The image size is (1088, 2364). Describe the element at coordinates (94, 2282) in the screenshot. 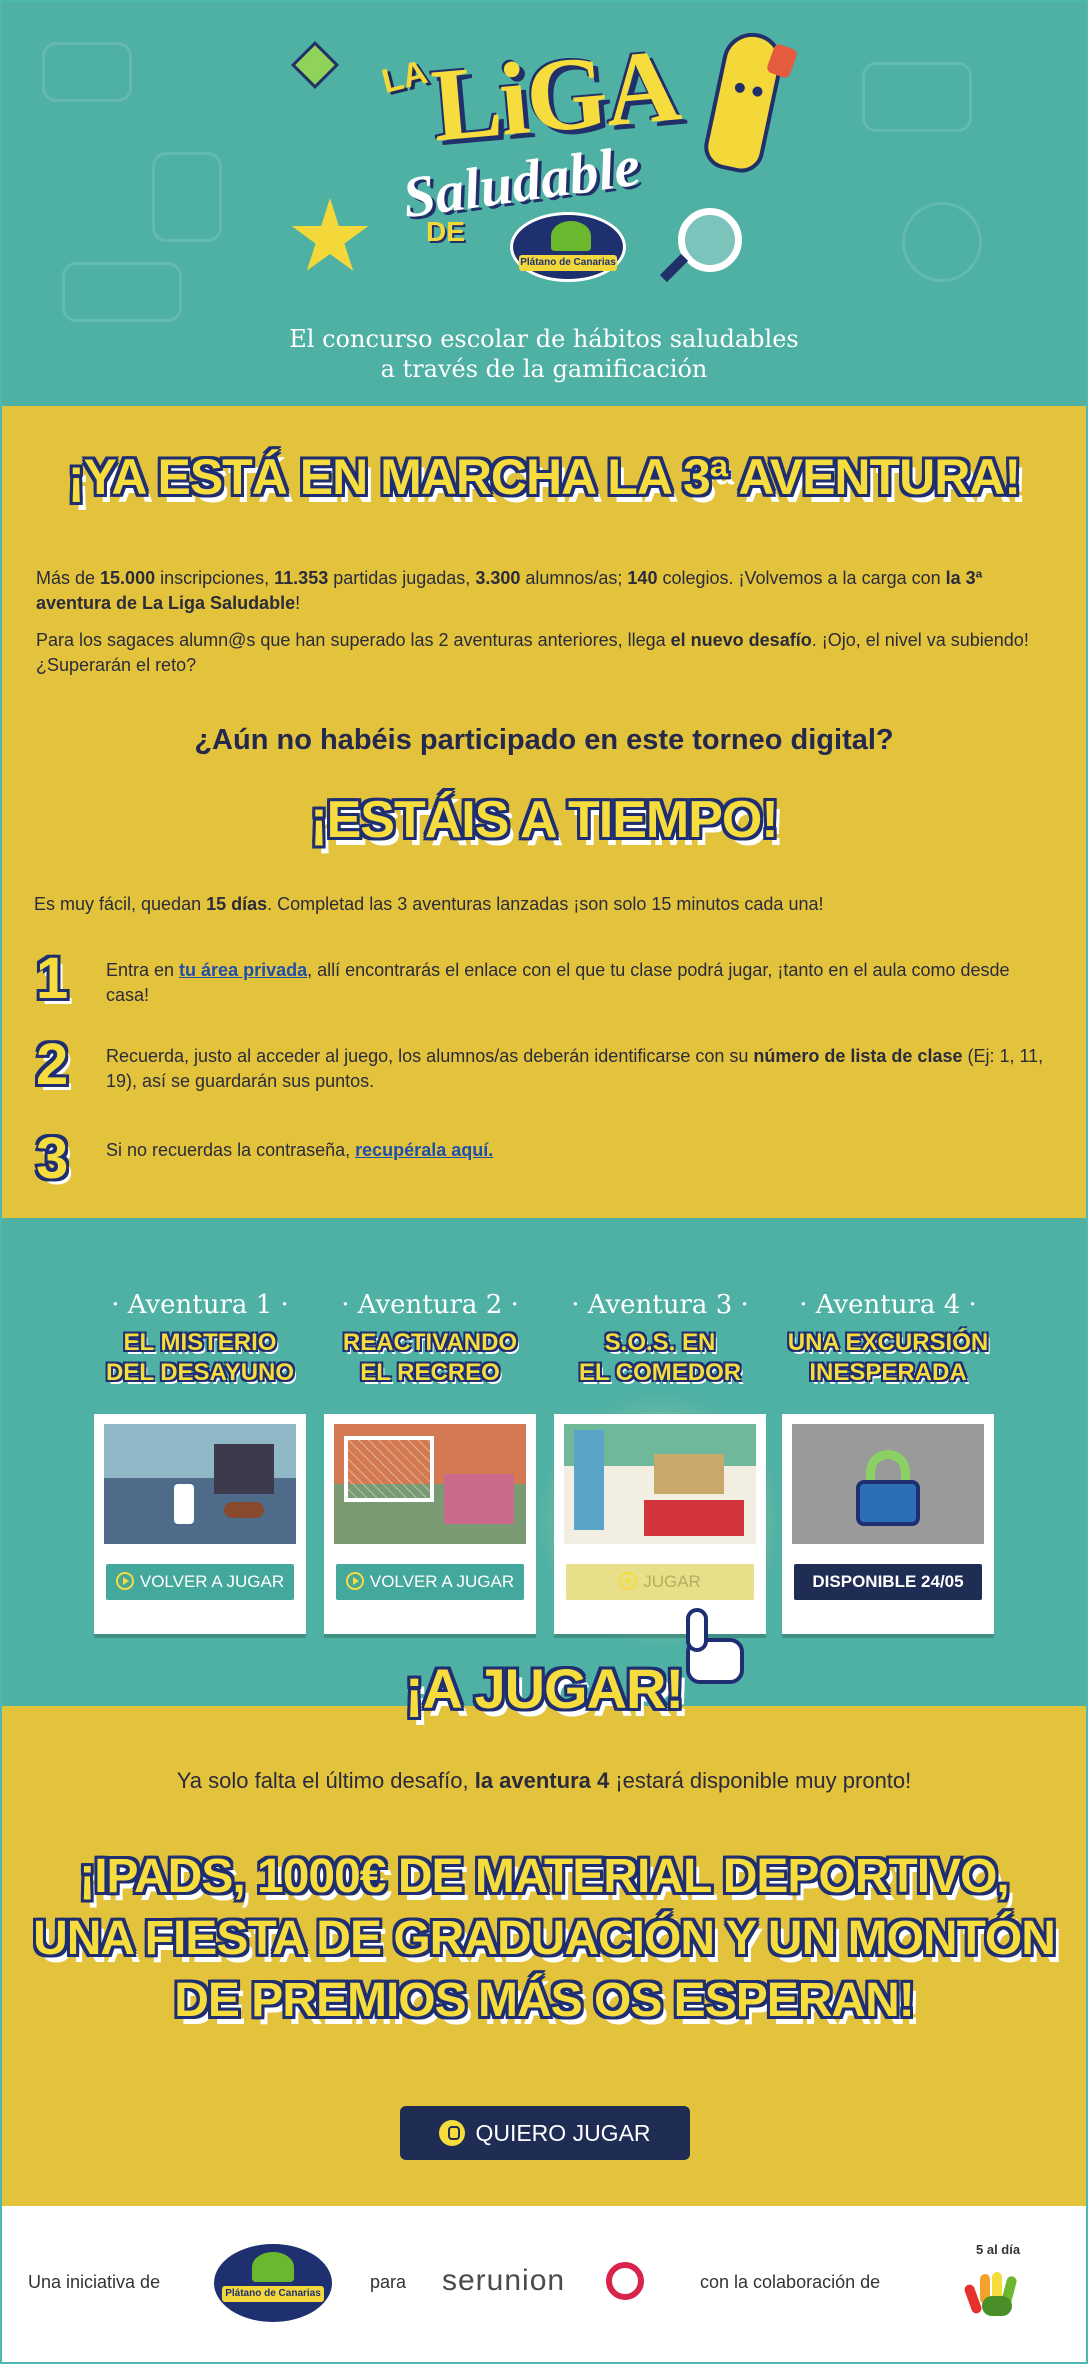

I see `initiative-label: Una iniciativa de` at that location.